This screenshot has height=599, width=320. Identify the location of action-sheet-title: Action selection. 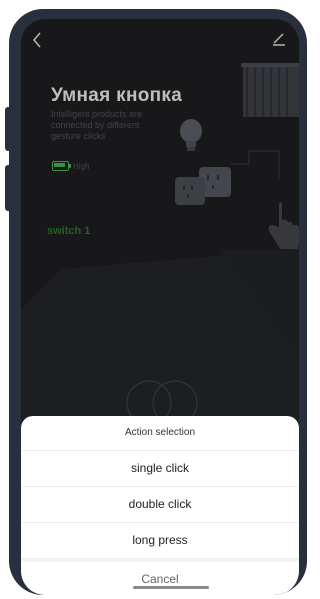
(160, 433).